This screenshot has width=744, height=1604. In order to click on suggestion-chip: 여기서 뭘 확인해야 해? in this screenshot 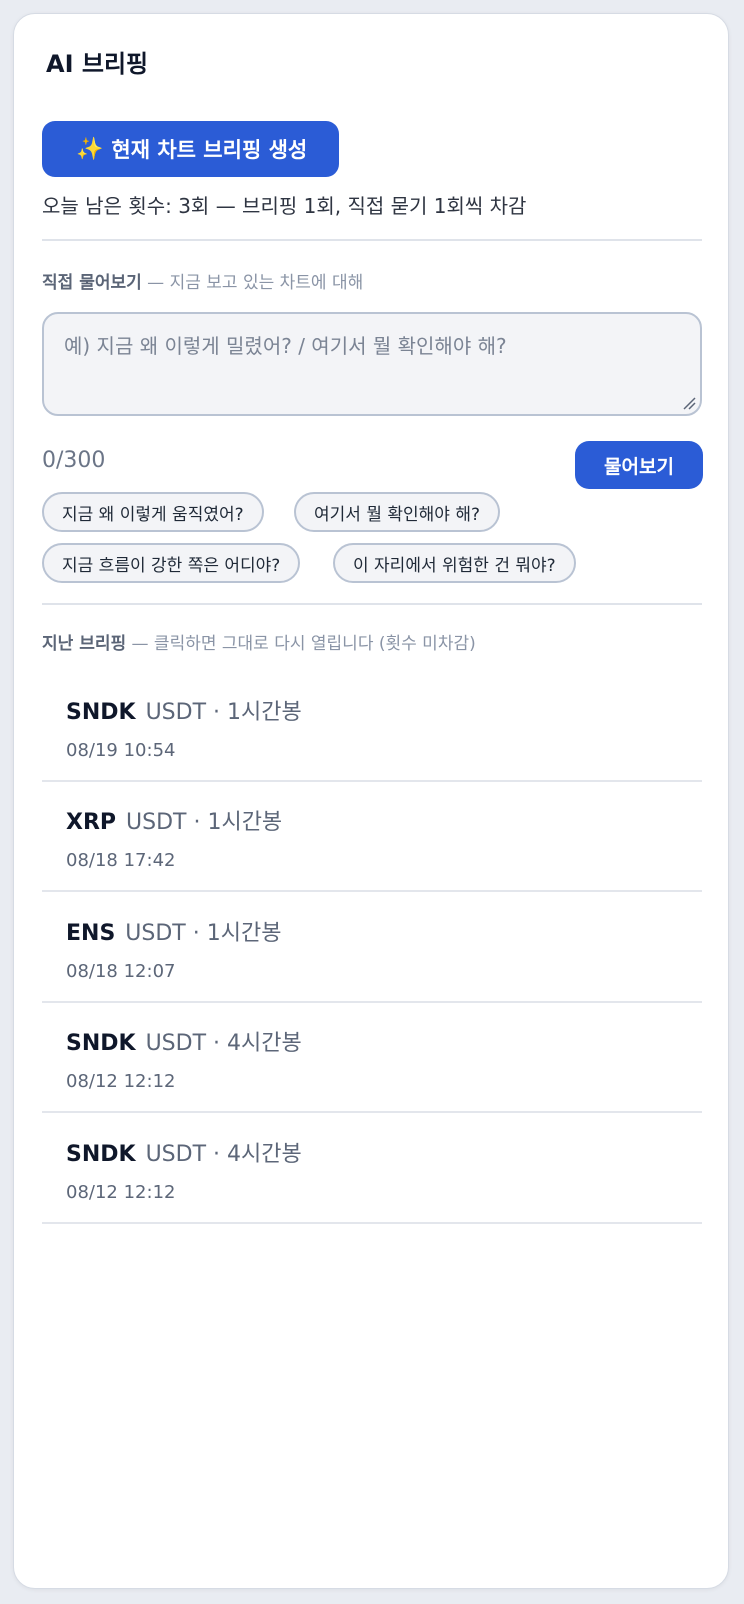, I will do `click(397, 512)`.